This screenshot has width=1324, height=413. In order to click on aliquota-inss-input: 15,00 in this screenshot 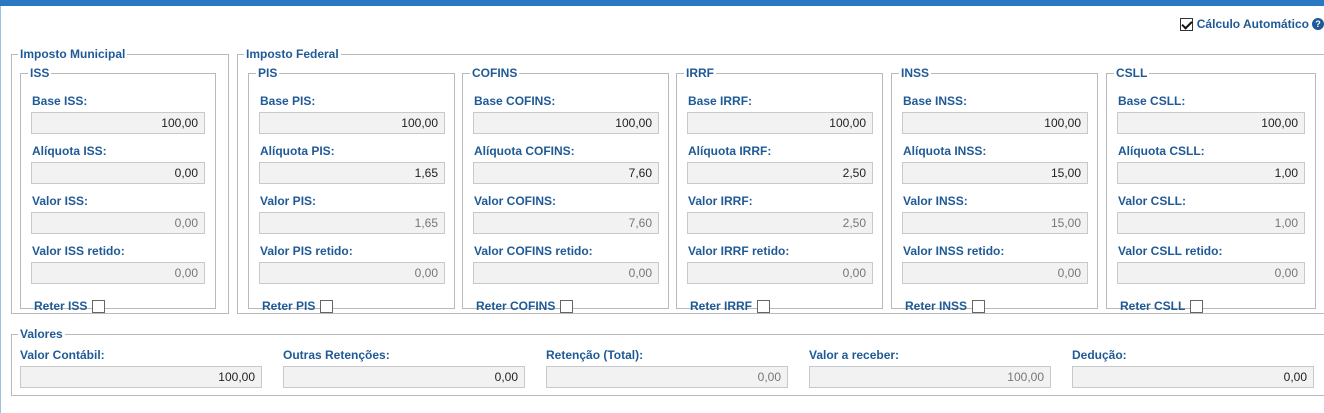, I will do `click(995, 173)`.